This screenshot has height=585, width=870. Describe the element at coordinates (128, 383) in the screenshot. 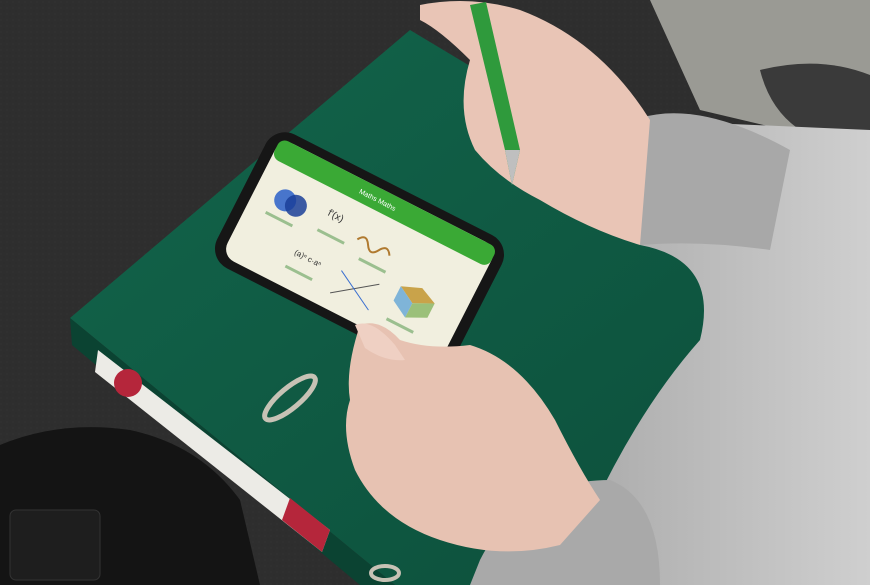

I see `binder-logo` at that location.